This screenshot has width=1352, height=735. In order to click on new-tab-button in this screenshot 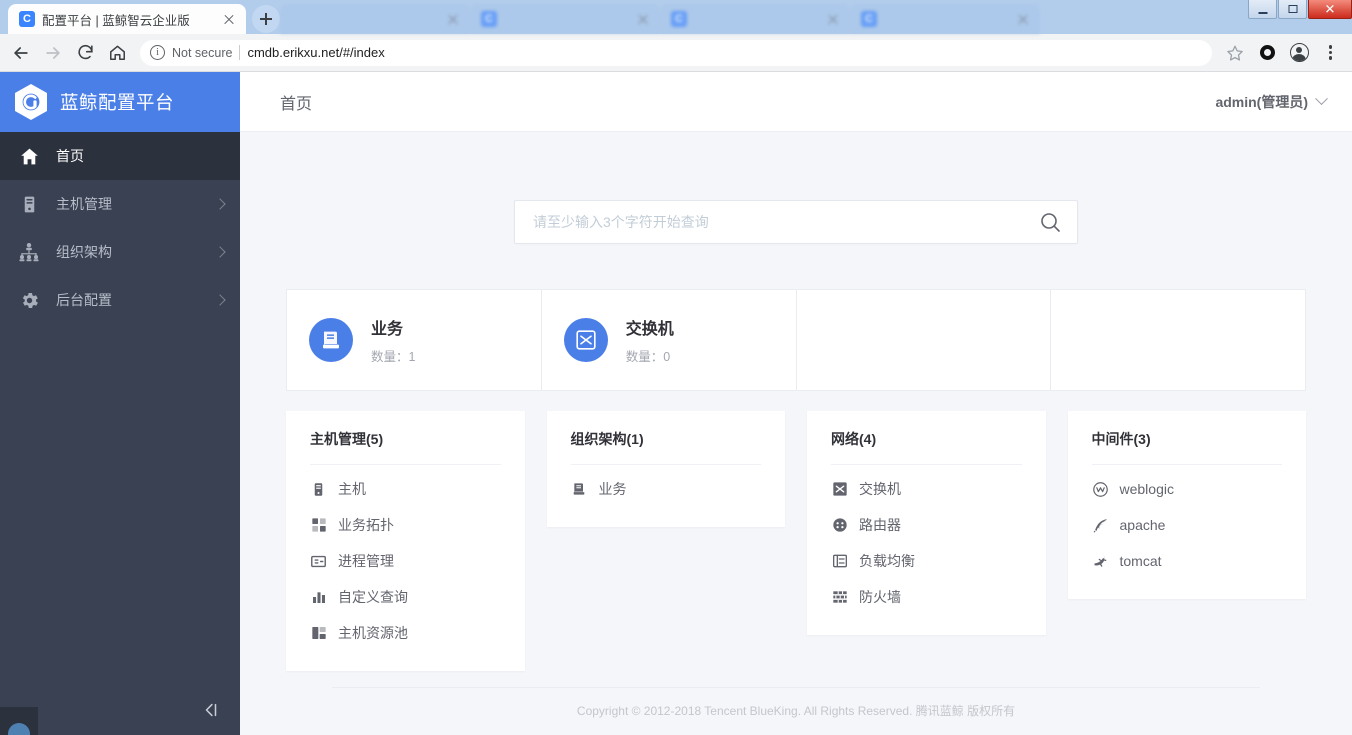, I will do `click(266, 19)`.